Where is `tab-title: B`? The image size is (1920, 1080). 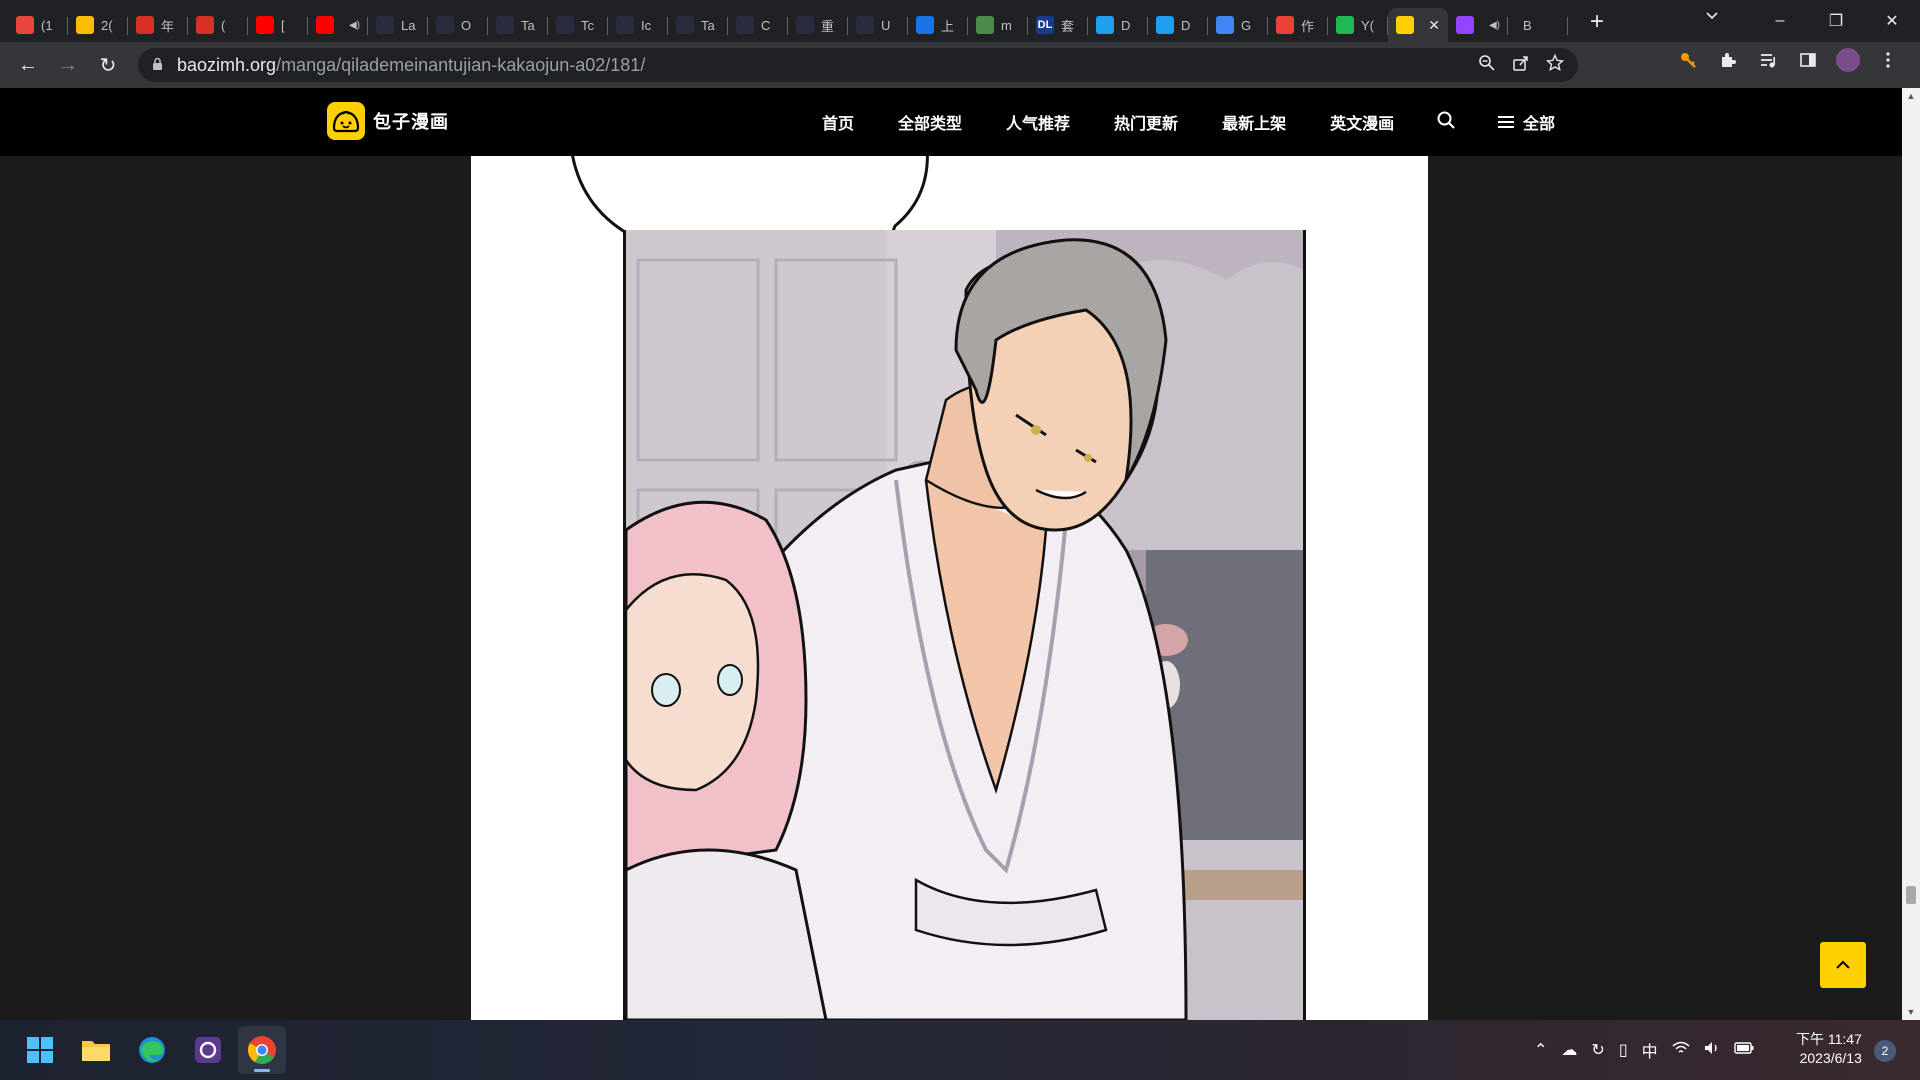 tab-title: B is located at coordinates (1527, 25).